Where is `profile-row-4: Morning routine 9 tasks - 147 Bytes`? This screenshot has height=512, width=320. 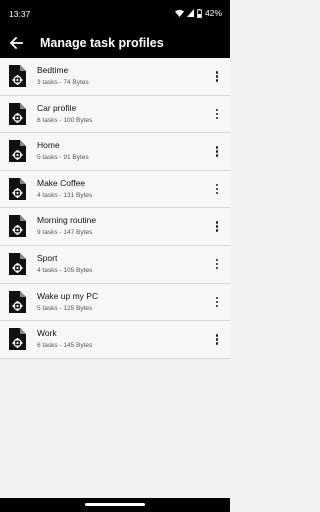
profile-row-4: Morning routine 9 tasks - 147 Bytes is located at coordinates (115, 227).